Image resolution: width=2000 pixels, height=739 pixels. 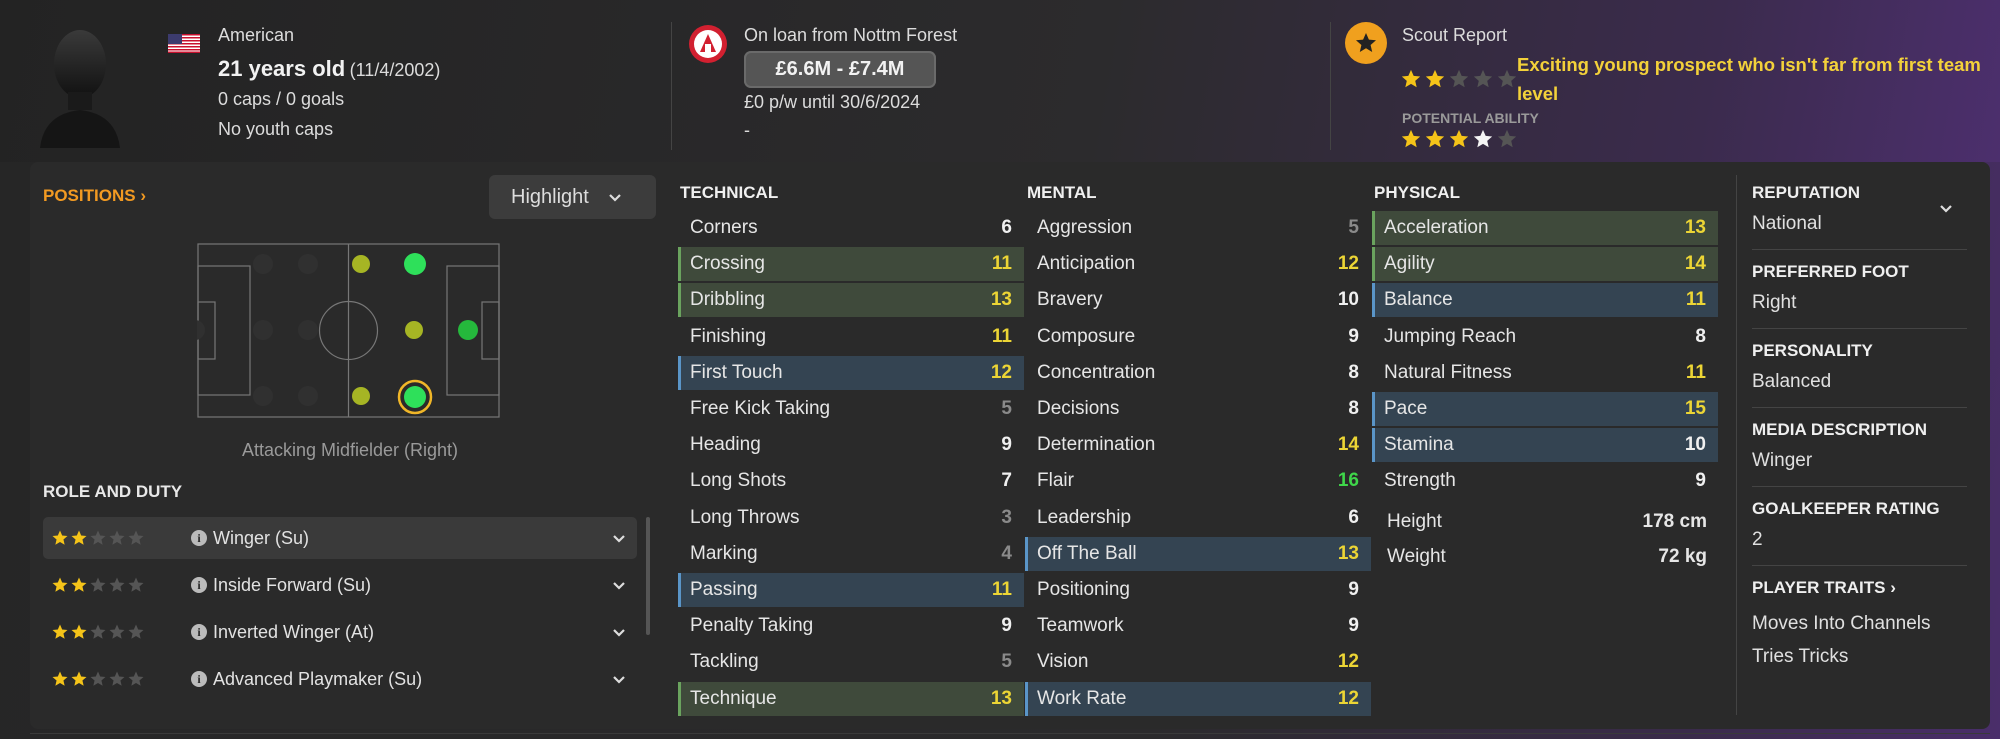 I want to click on highlight-dropdown: Highlight, so click(x=572, y=197).